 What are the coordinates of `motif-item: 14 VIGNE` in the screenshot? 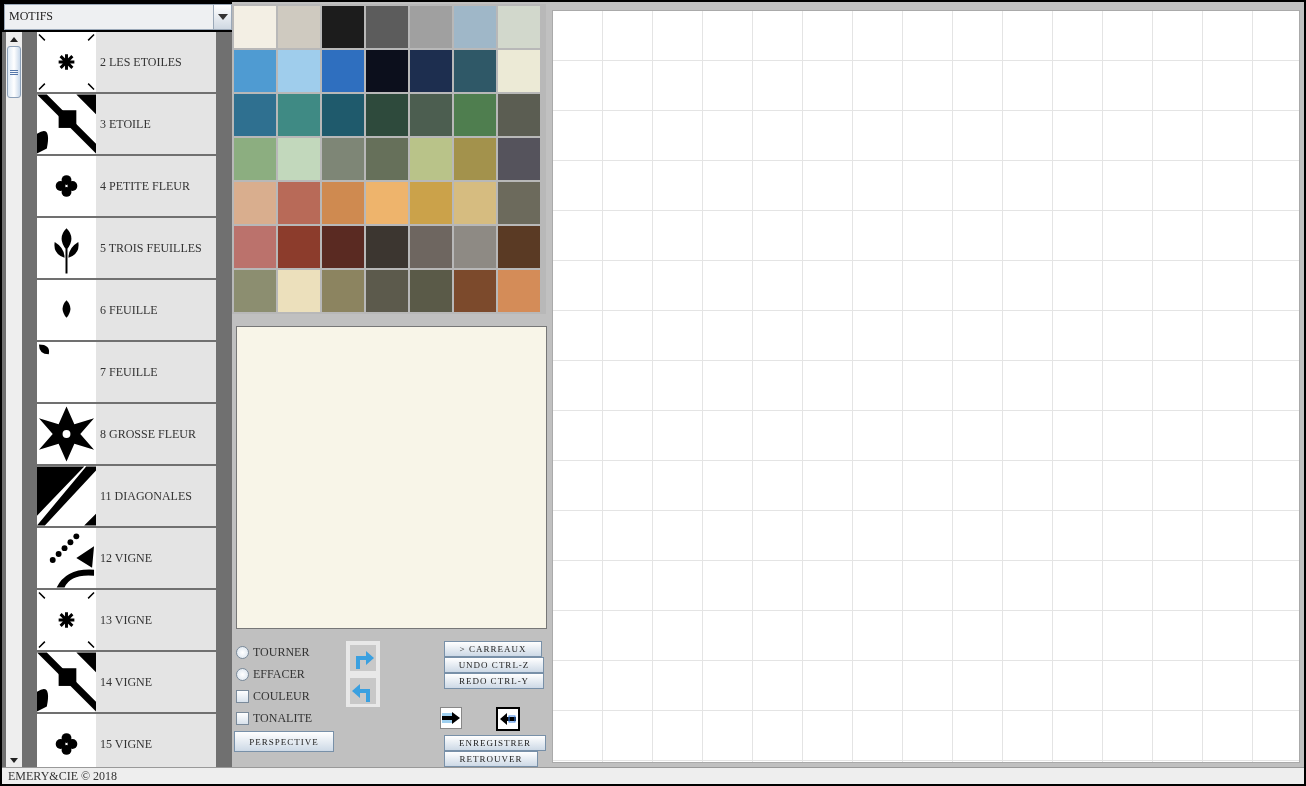 It's located at (126, 682).